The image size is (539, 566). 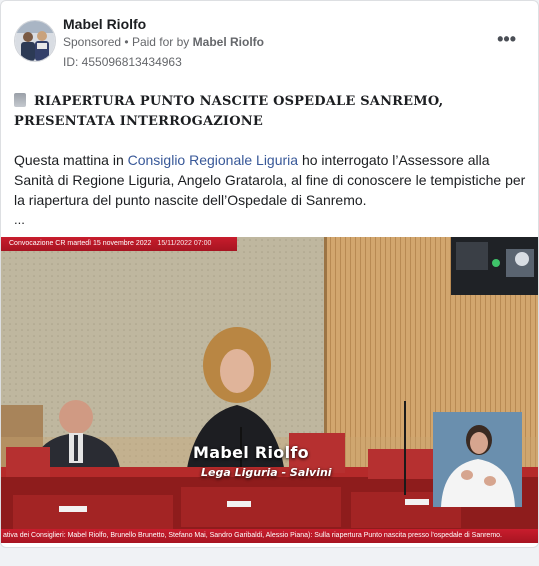 I want to click on ticker-top-date: 15/11/2022 07:00, so click(x=184, y=243).